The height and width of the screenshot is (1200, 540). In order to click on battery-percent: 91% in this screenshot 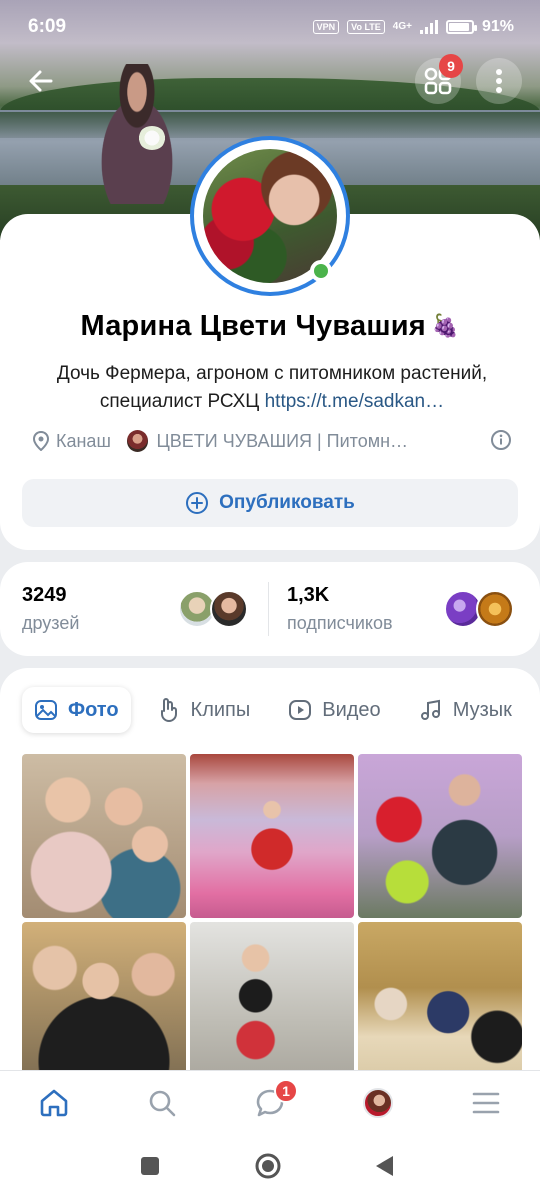, I will do `click(497, 26)`.